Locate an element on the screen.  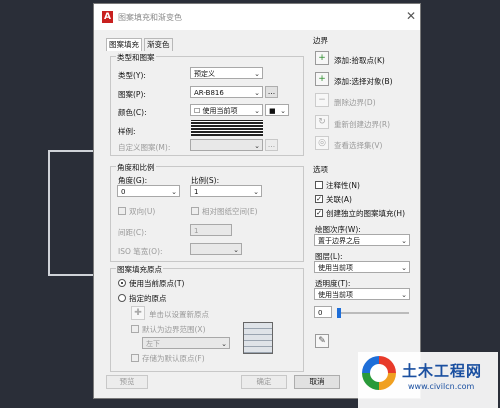
boundary-heading: 边界 is located at coordinates (320, 40).